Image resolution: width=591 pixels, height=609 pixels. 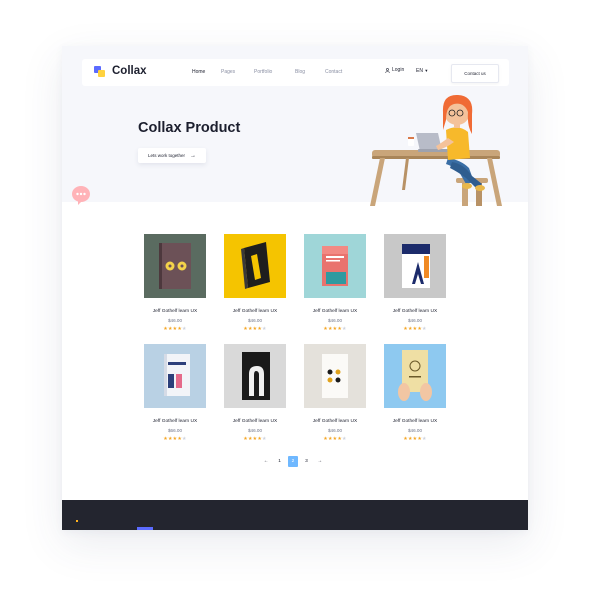 I want to click on logo-icon, so click(x=101, y=72).